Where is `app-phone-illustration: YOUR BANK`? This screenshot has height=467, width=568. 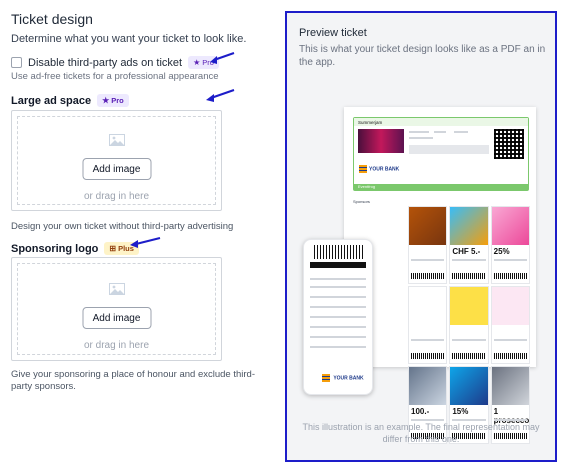
app-phone-illustration: YOUR BANK is located at coordinates (338, 317).